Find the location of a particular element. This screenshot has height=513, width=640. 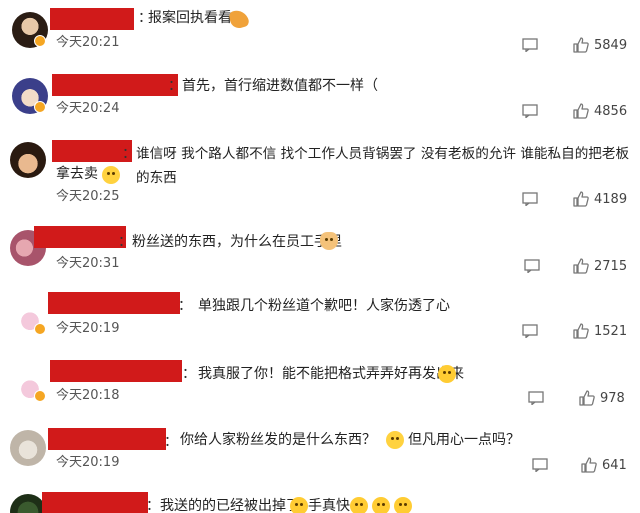

scream-emoji is located at coordinates (395, 440).